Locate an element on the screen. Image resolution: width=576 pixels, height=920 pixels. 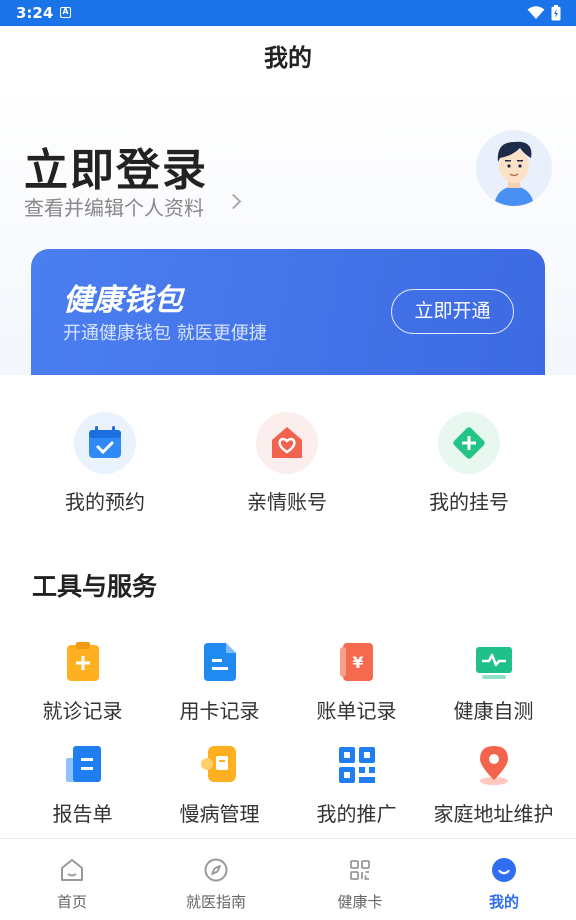
heart-house-icon is located at coordinates (287, 443).